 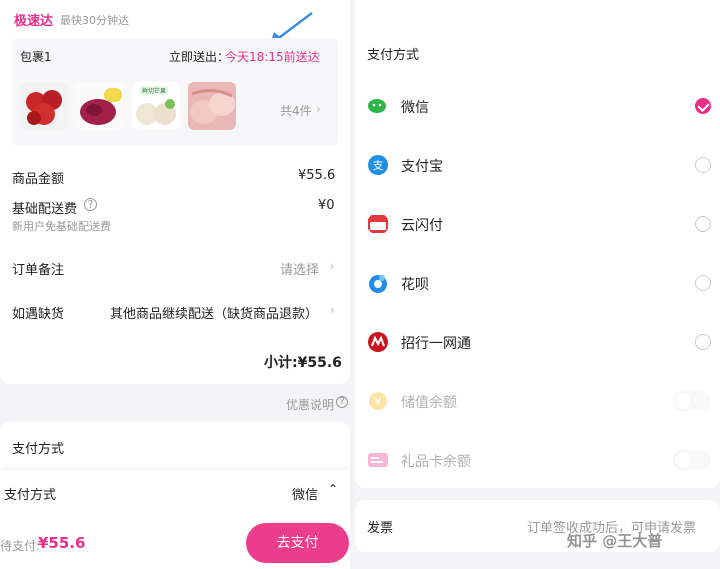 What do you see at coordinates (539, 106) in the screenshot?
I see `pay-option-wechat: 微信` at bounding box center [539, 106].